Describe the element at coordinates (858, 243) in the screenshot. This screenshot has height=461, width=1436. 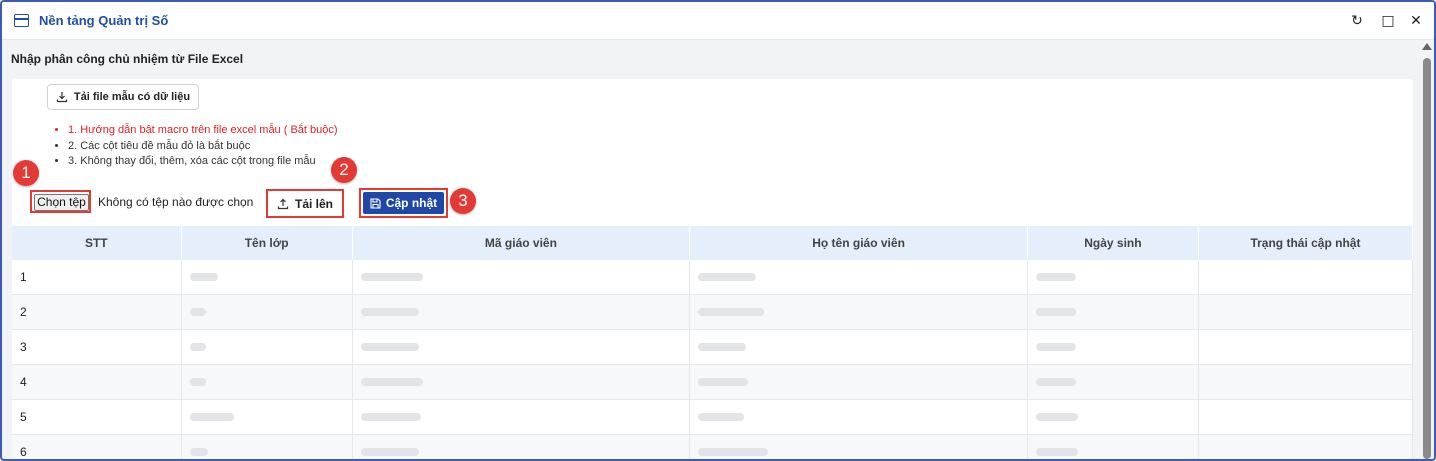
I see `column-header-teacher-name: Họ tên giáo viên` at that location.